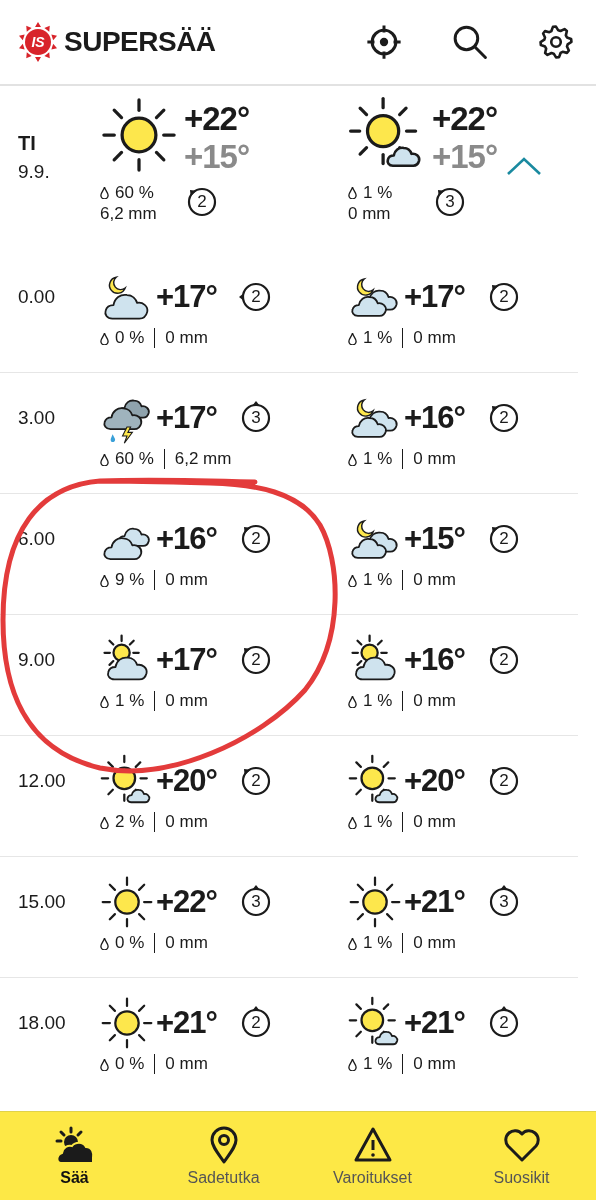 This screenshot has width=596, height=1200. I want to click on hour-label: 18.00, so click(42, 1022).